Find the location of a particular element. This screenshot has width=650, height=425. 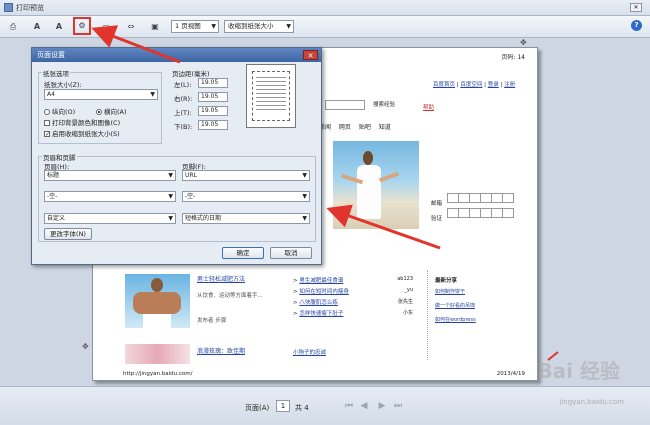

next-page-icon: ▶ is located at coordinates (382, 406).